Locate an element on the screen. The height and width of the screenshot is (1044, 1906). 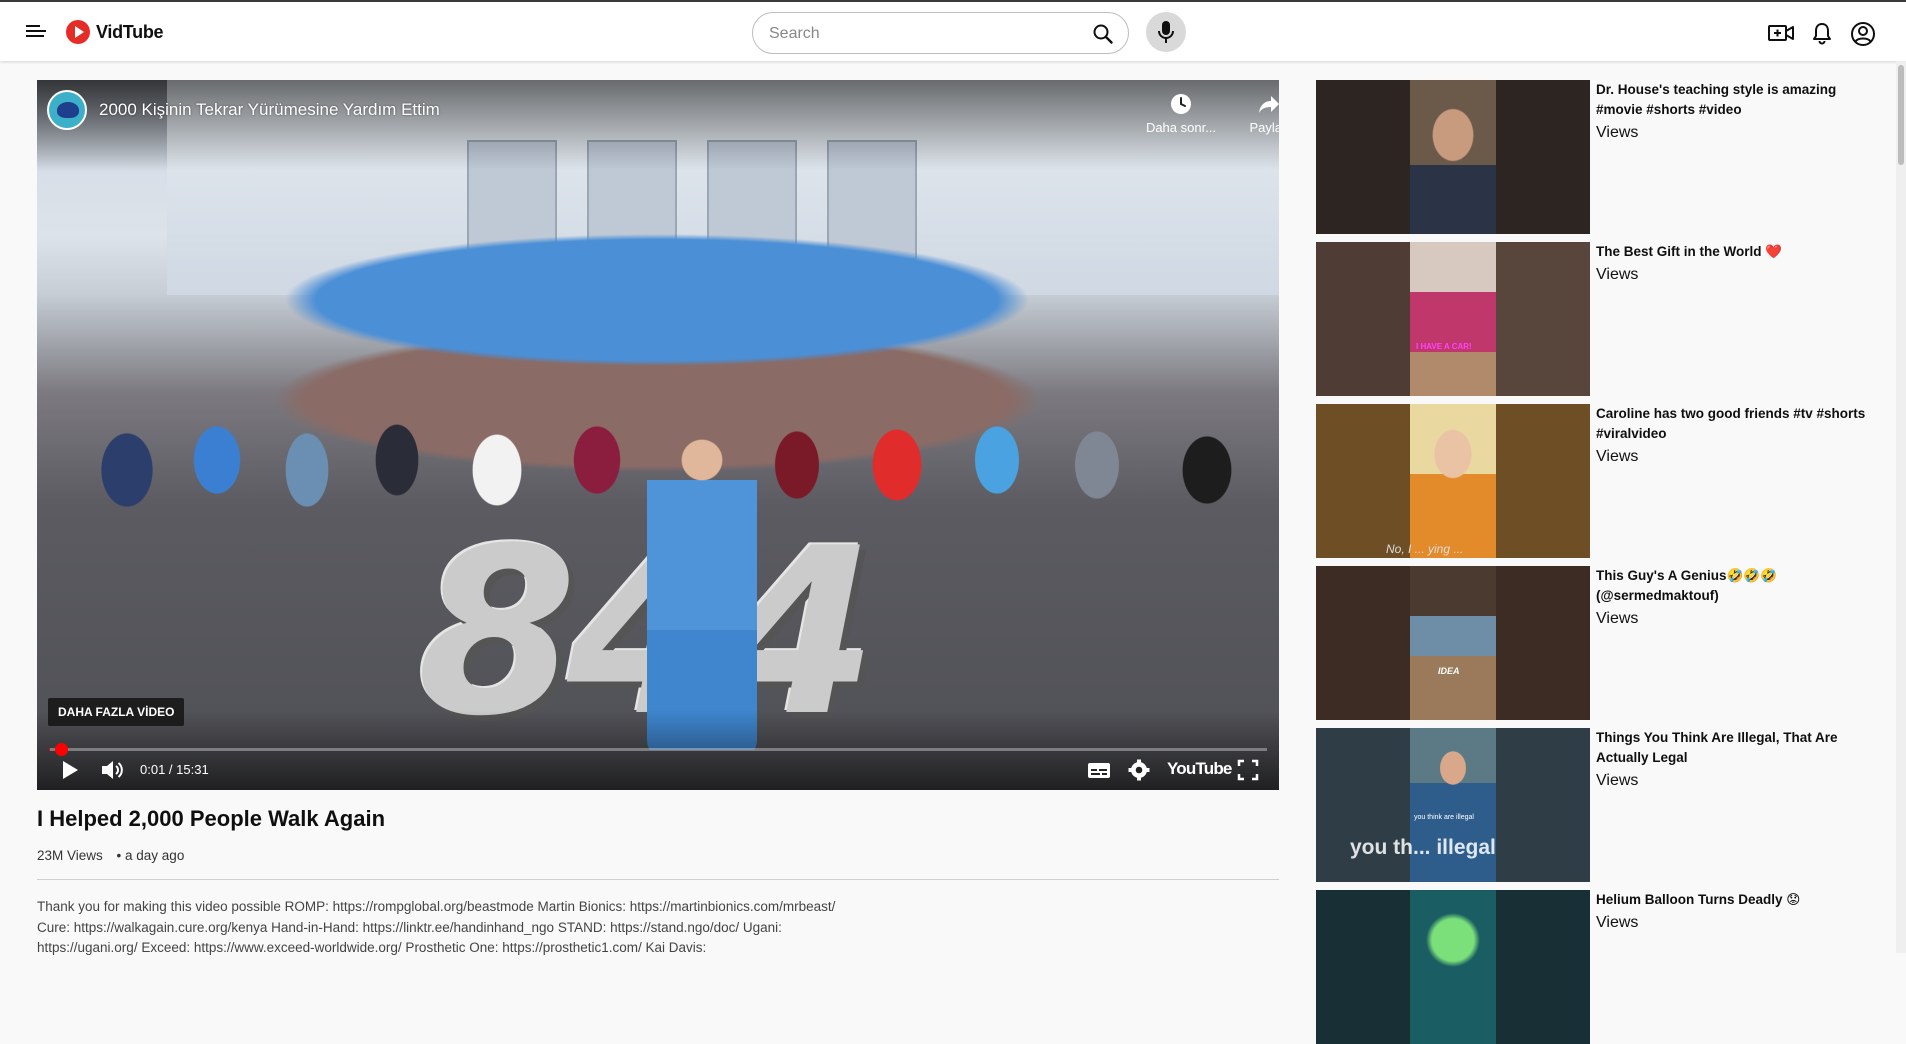
volume-icon is located at coordinates (112, 770).